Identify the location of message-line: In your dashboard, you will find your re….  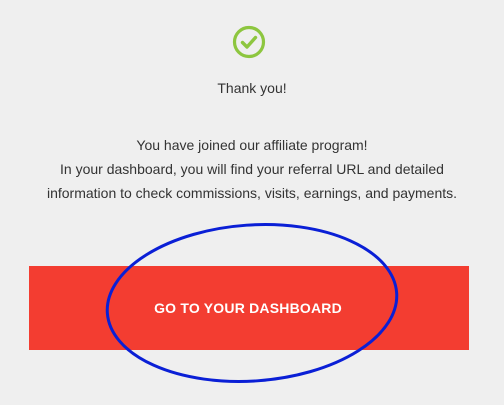
(252, 169).